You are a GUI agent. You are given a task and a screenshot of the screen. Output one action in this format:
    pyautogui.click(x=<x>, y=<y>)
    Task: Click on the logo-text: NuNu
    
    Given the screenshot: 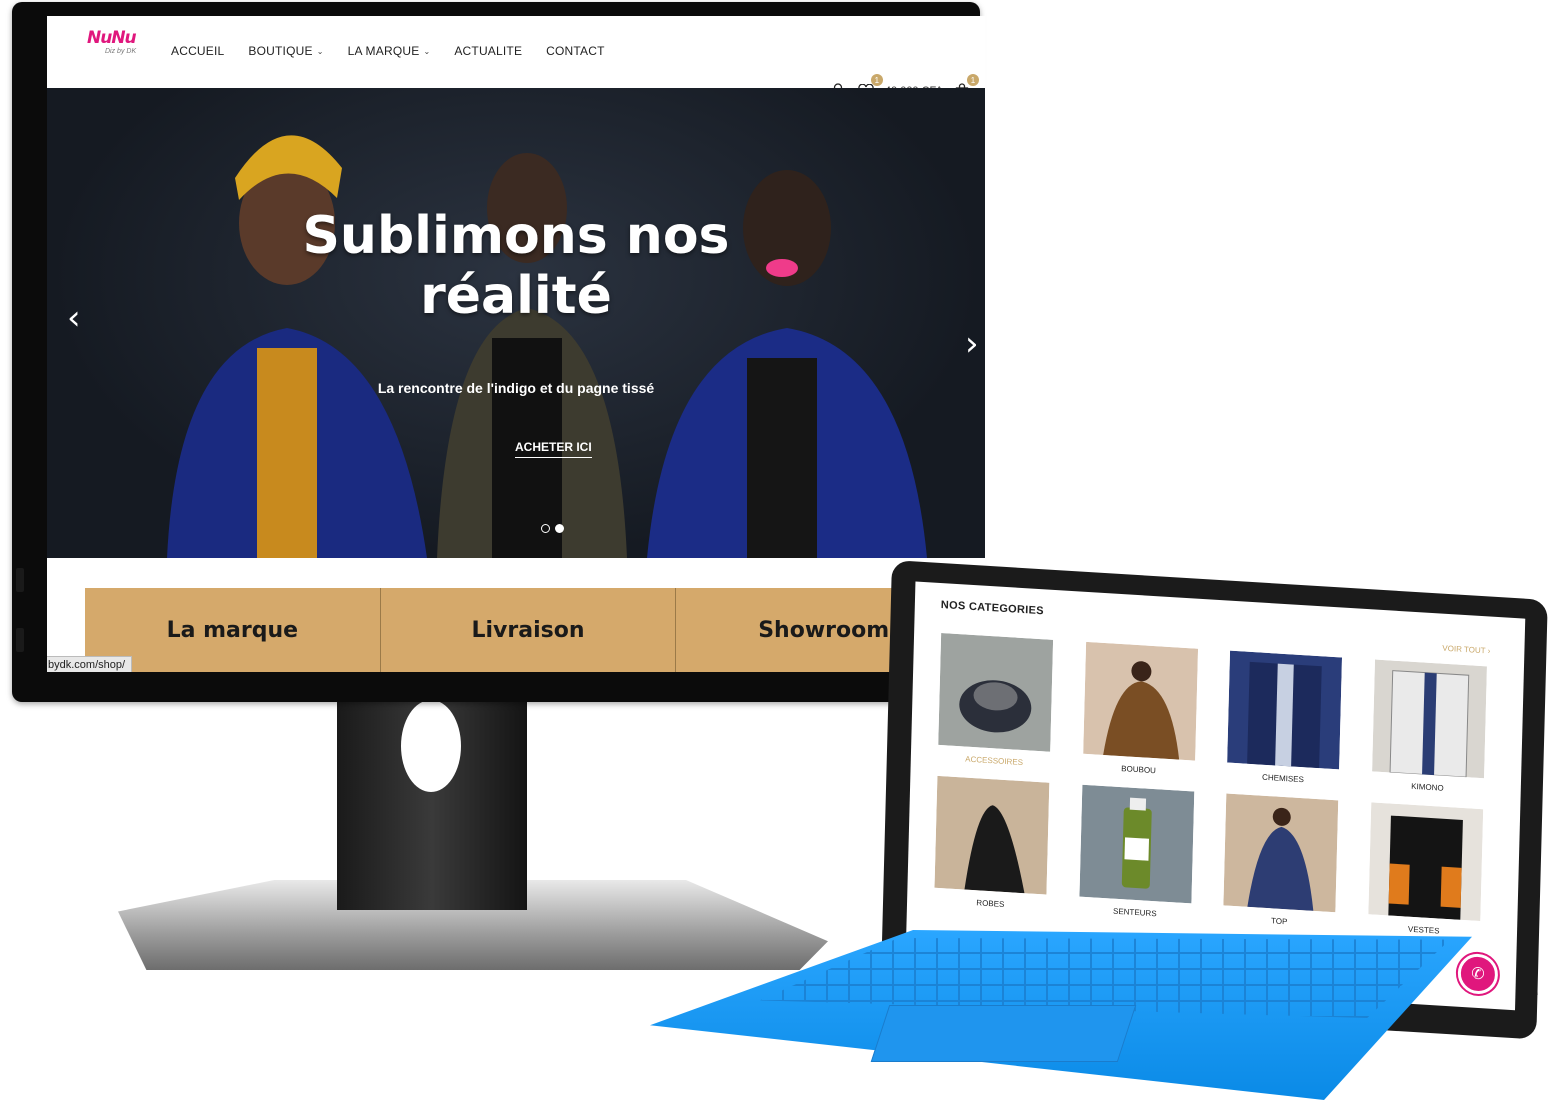 What is the action you would take?
    pyautogui.click(x=112, y=38)
    